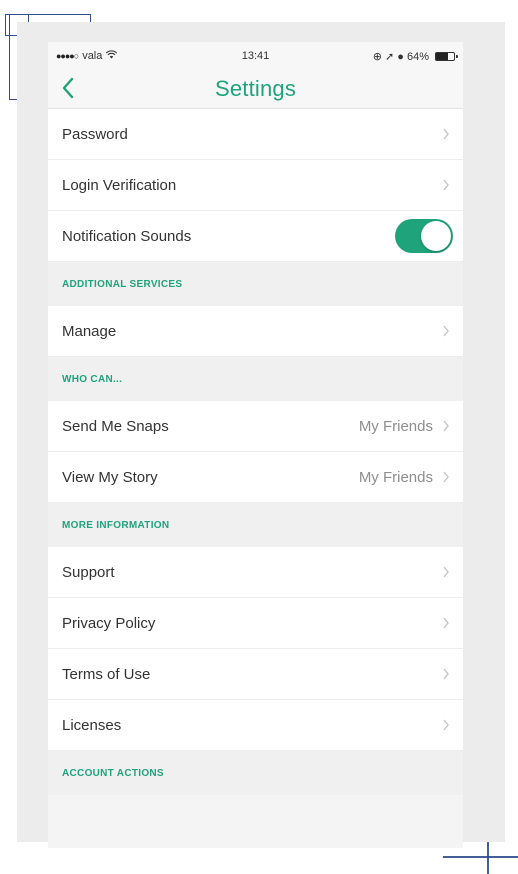  I want to click on settings-row-manage: Manage, so click(255, 331).